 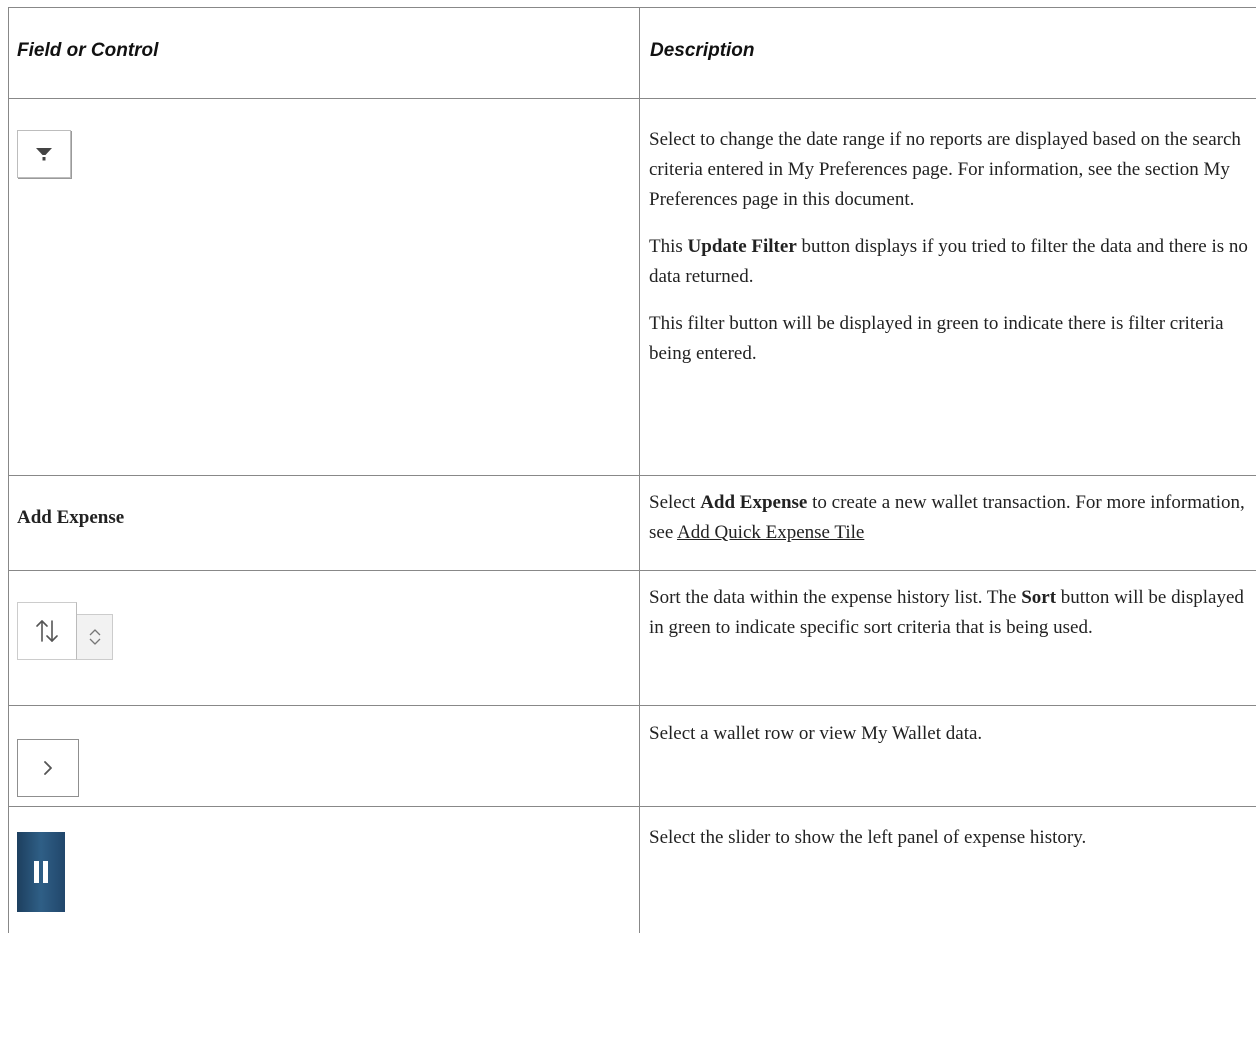 I want to click on updown-chevron-icon, so click(x=94, y=637).